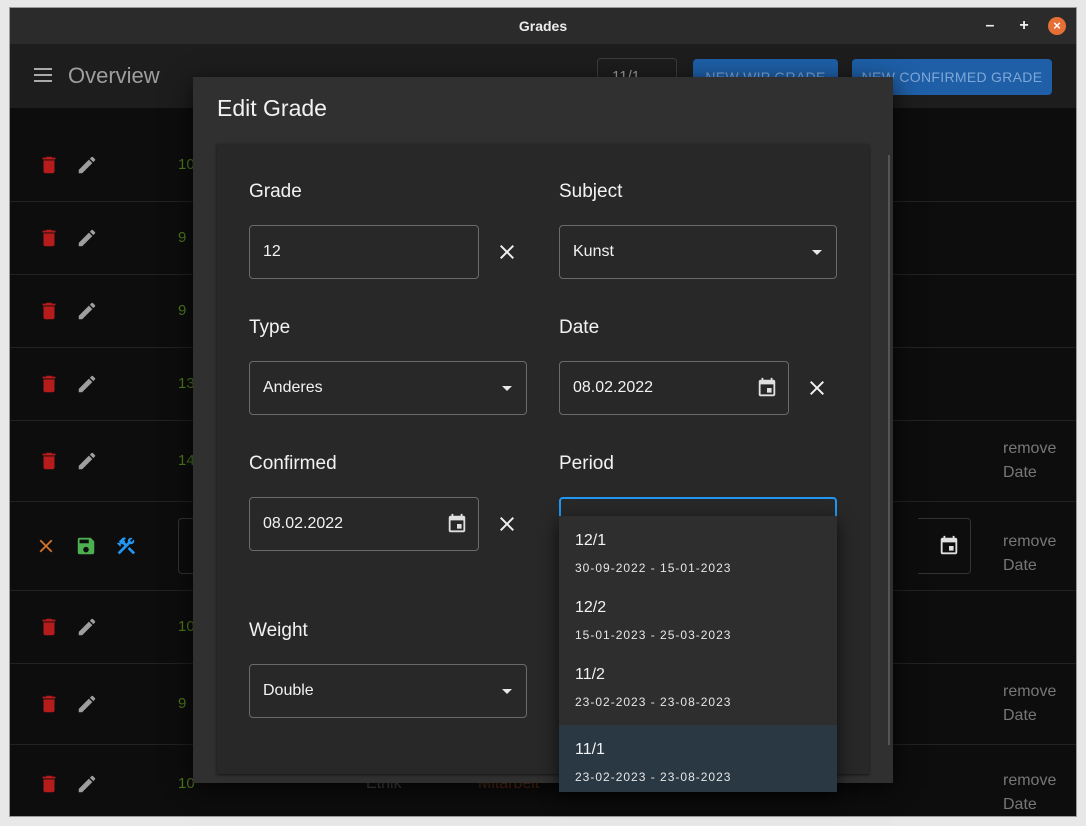  What do you see at coordinates (507, 252) in the screenshot?
I see `clear-grade-icon` at bounding box center [507, 252].